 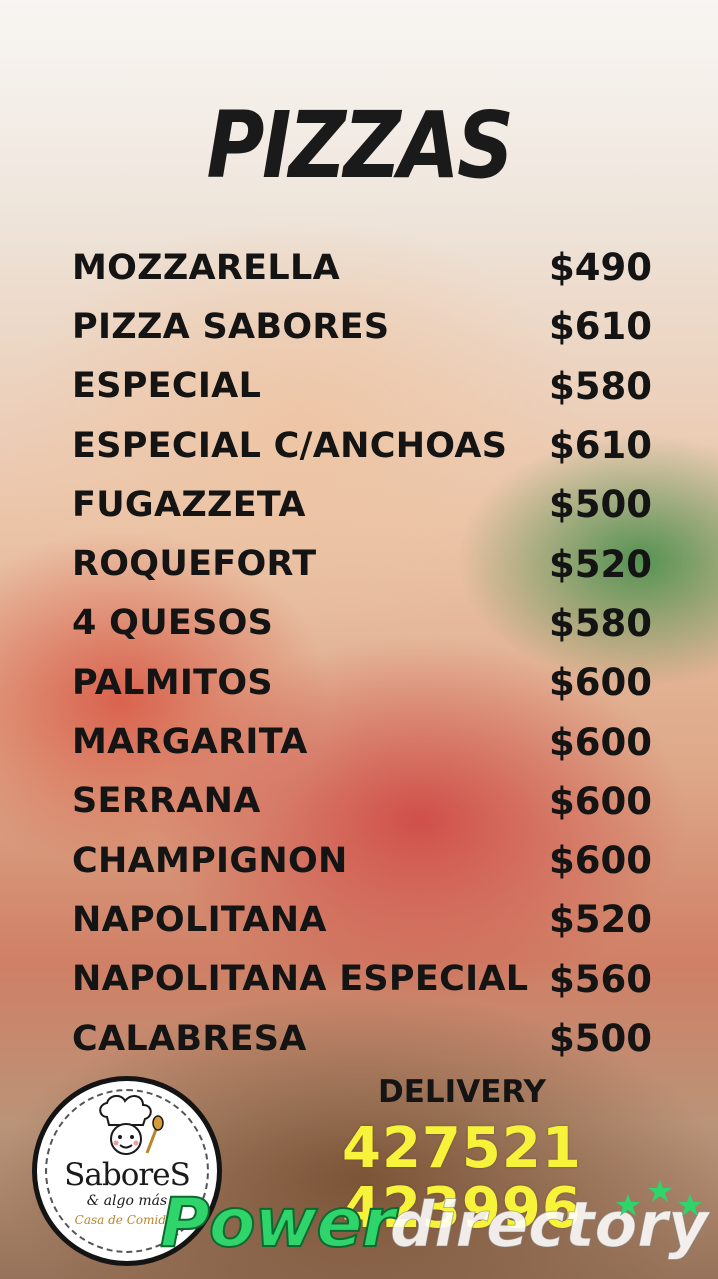 What do you see at coordinates (438, 1225) in the screenshot?
I see `powerdirector-watermark: Power directory` at bounding box center [438, 1225].